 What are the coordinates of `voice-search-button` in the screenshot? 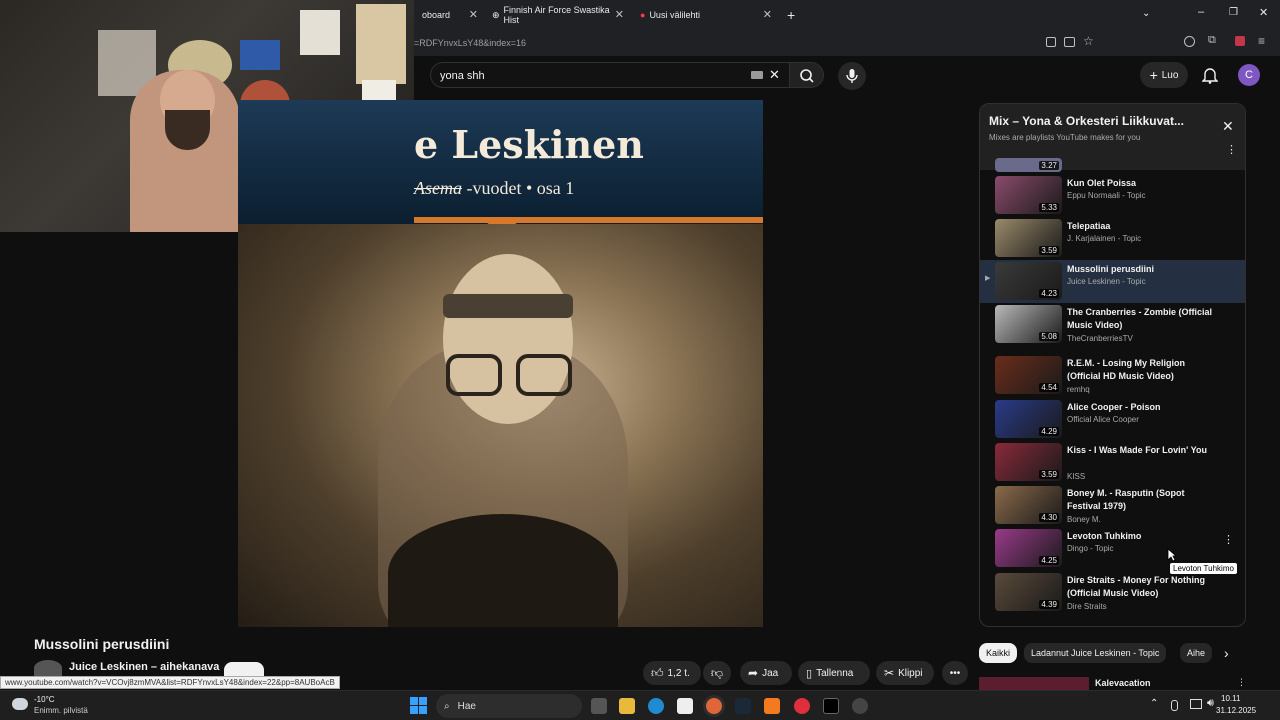 It's located at (852, 76).